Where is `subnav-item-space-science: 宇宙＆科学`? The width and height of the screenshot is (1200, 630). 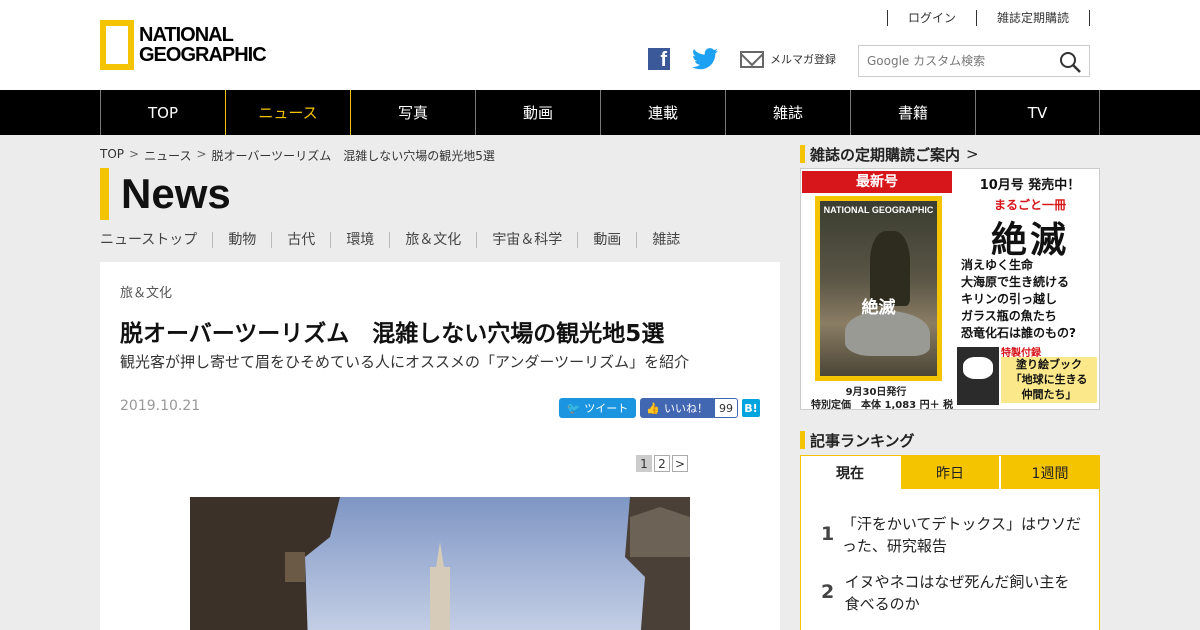 subnav-item-space-science: 宇宙＆科学 is located at coordinates (526, 240).